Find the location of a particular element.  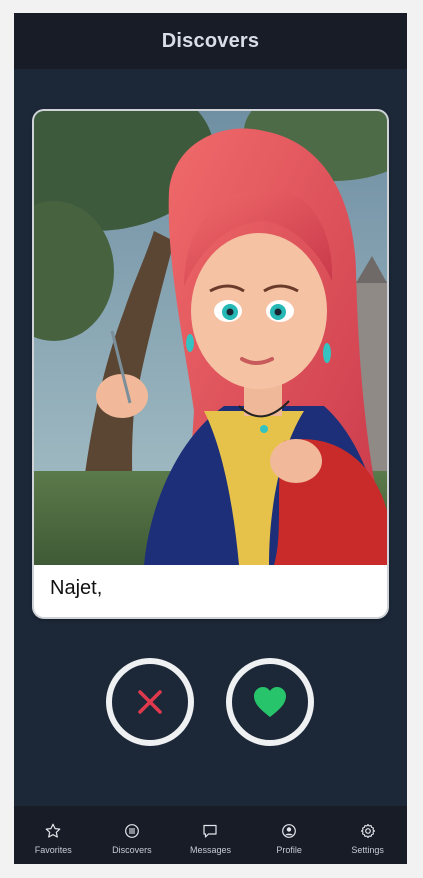

dislike-button is located at coordinates (150, 702).